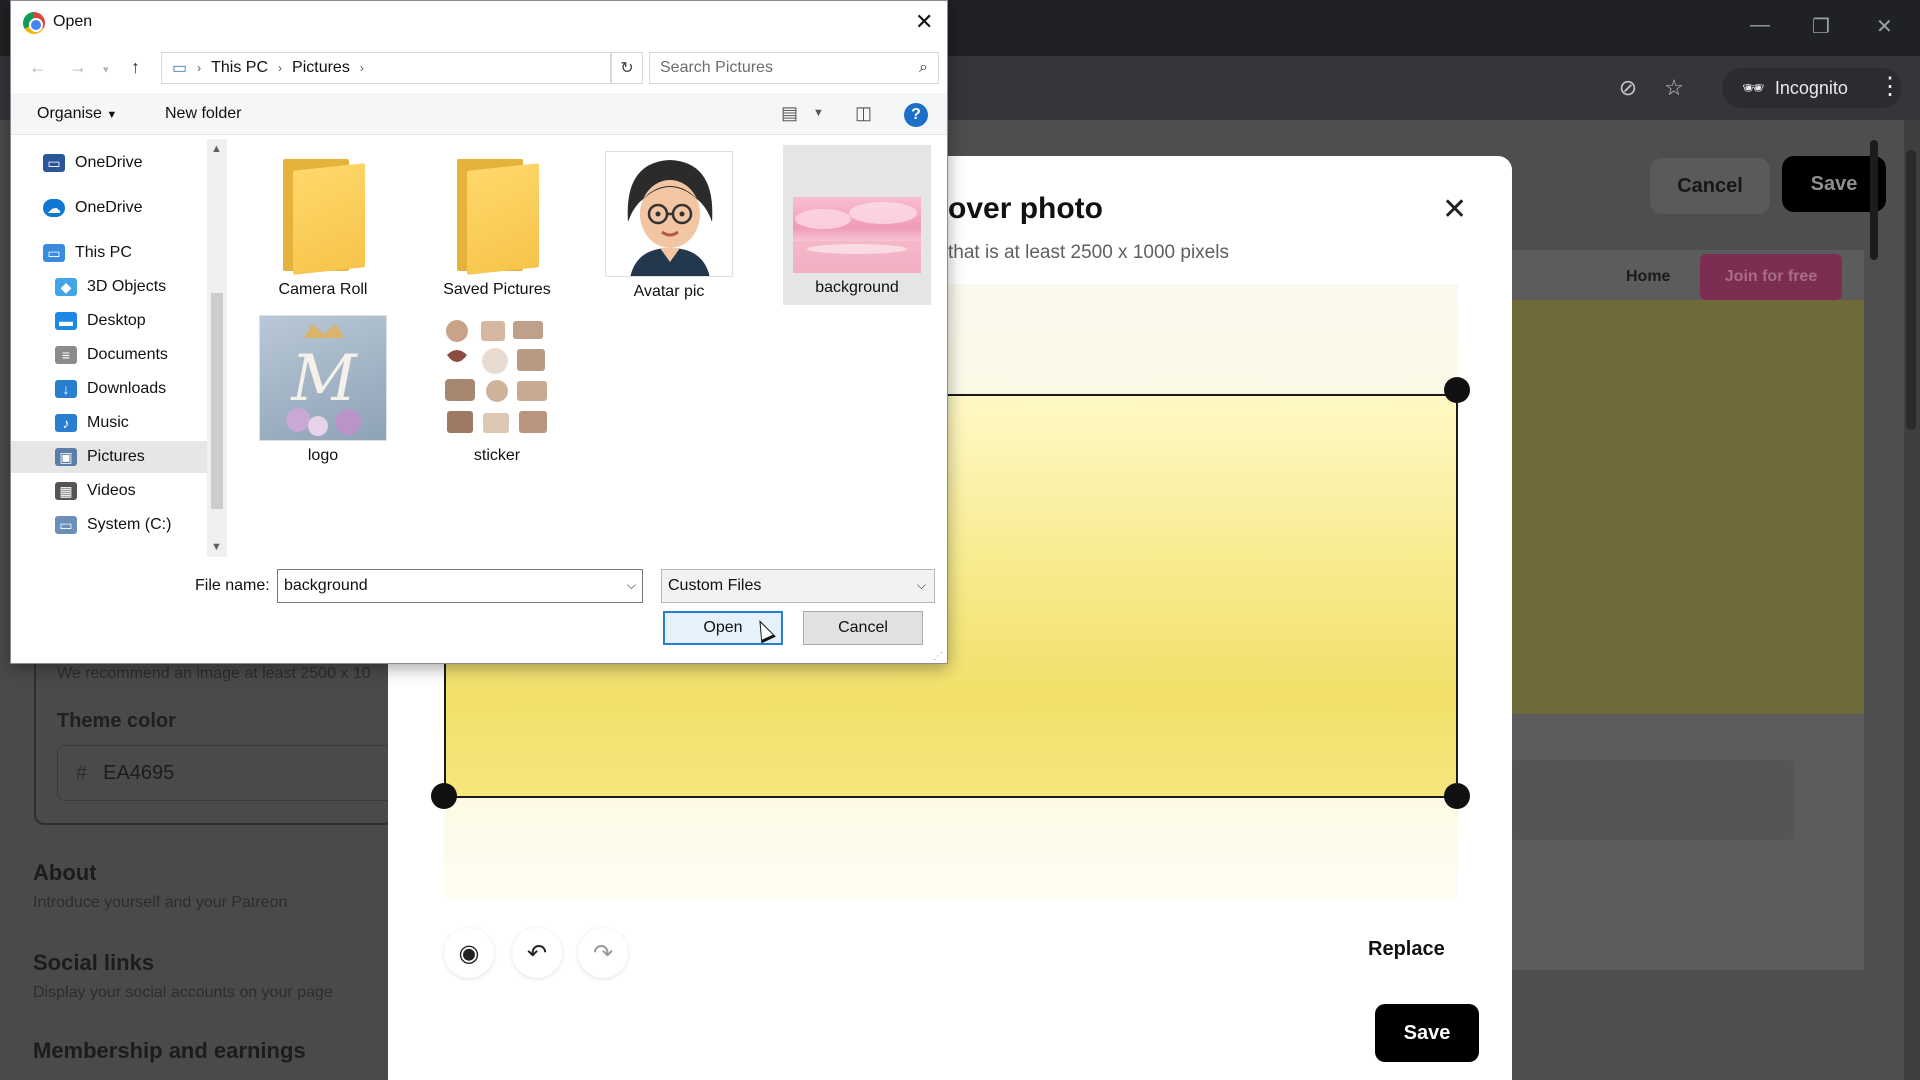  Describe the element at coordinates (65, 873) in the screenshot. I see `about-title: About` at that location.